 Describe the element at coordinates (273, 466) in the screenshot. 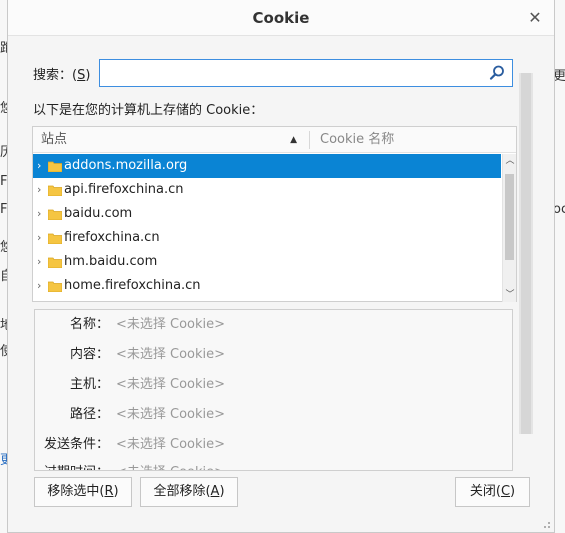

I see `detail-row-expires: 过期时间： <未选择 Cookie>` at that location.